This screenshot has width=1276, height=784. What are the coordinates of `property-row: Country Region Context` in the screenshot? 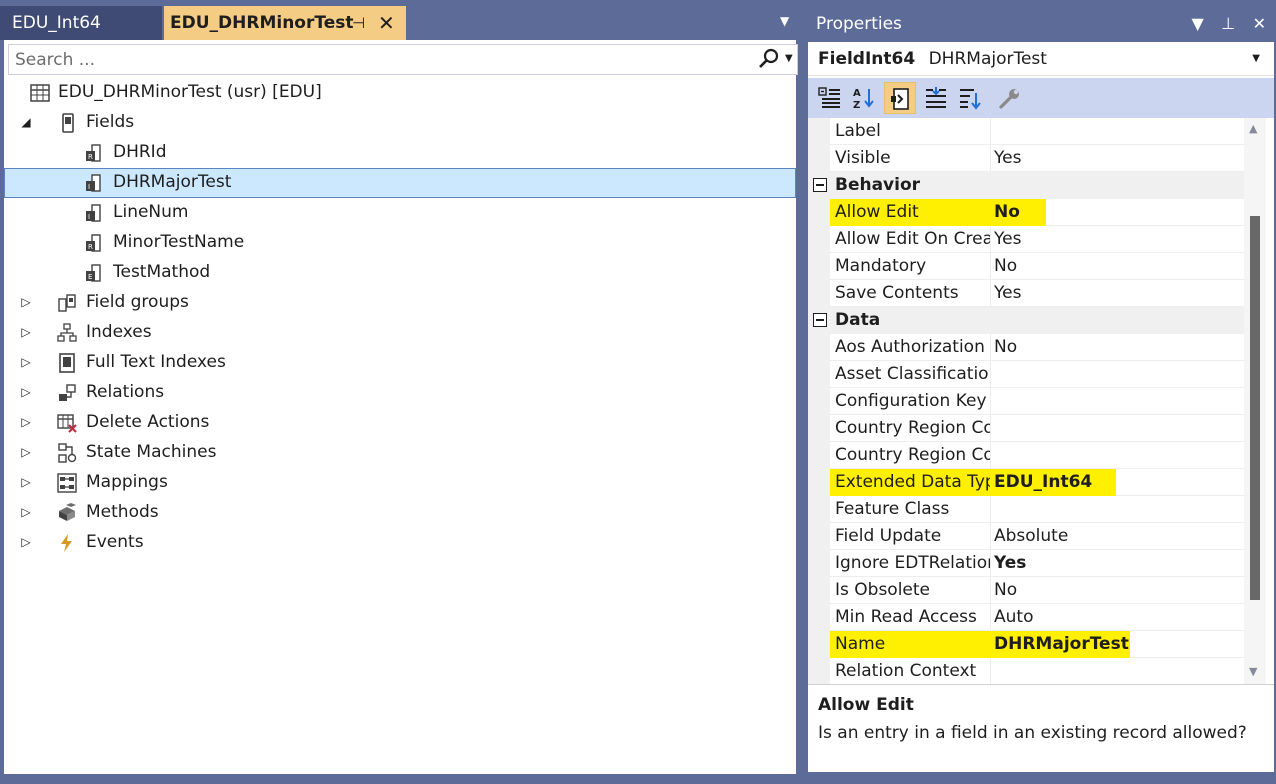 It's located at (1026, 455).